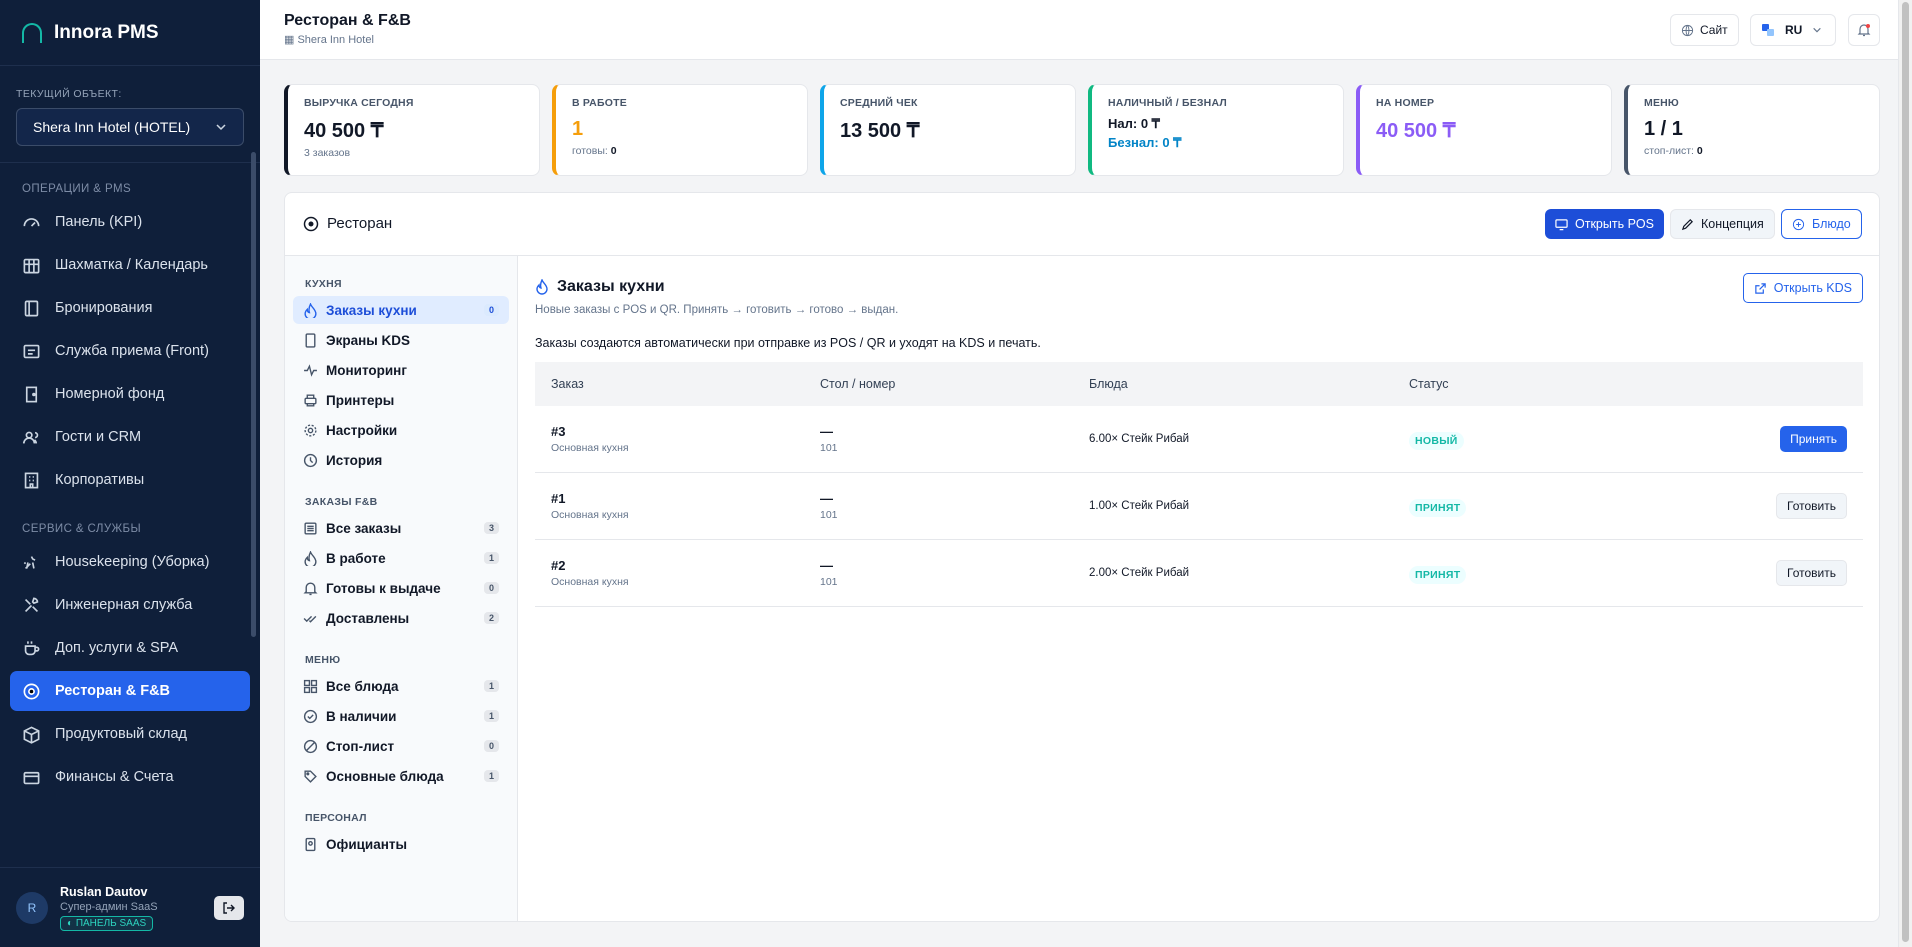 The width and height of the screenshot is (1912, 947). I want to click on gear-icon, so click(310, 430).